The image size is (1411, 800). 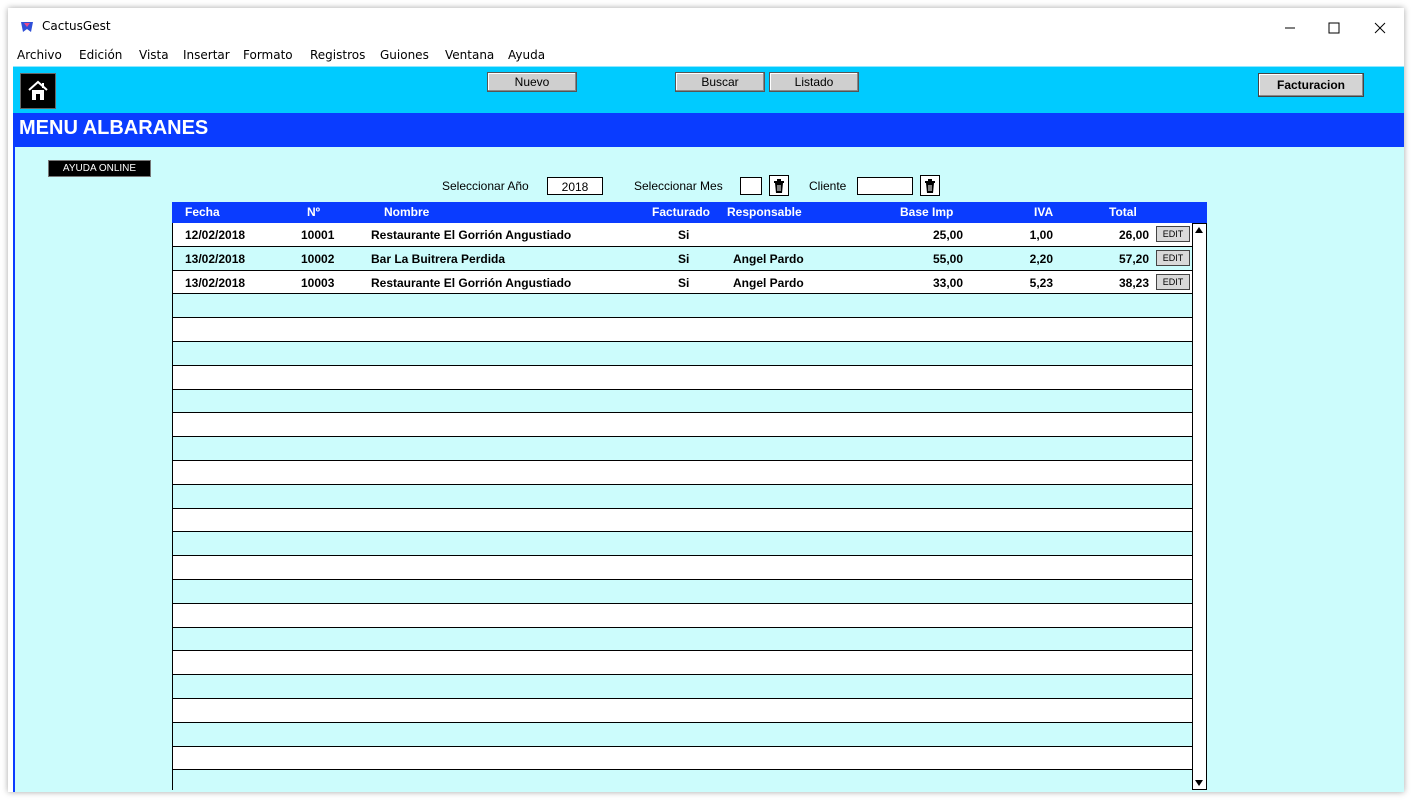 I want to click on cell-base: 25,00, so click(x=947, y=235).